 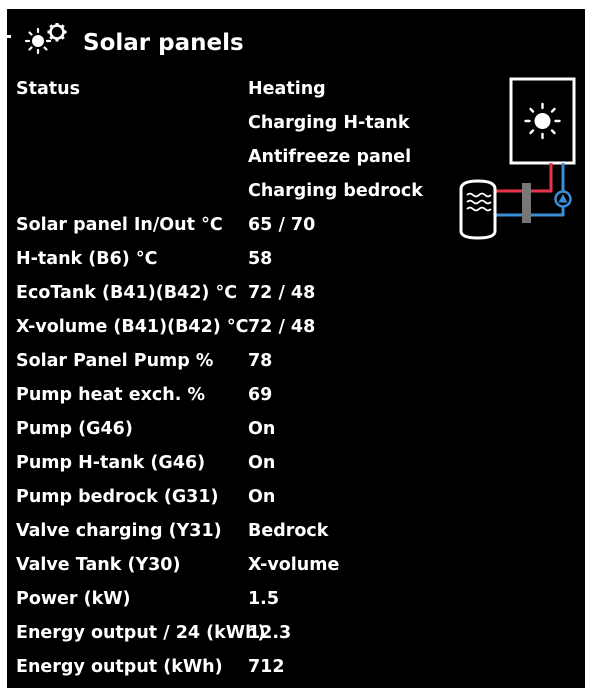 What do you see at coordinates (260, 395) in the screenshot?
I see `row-value: 69` at bounding box center [260, 395].